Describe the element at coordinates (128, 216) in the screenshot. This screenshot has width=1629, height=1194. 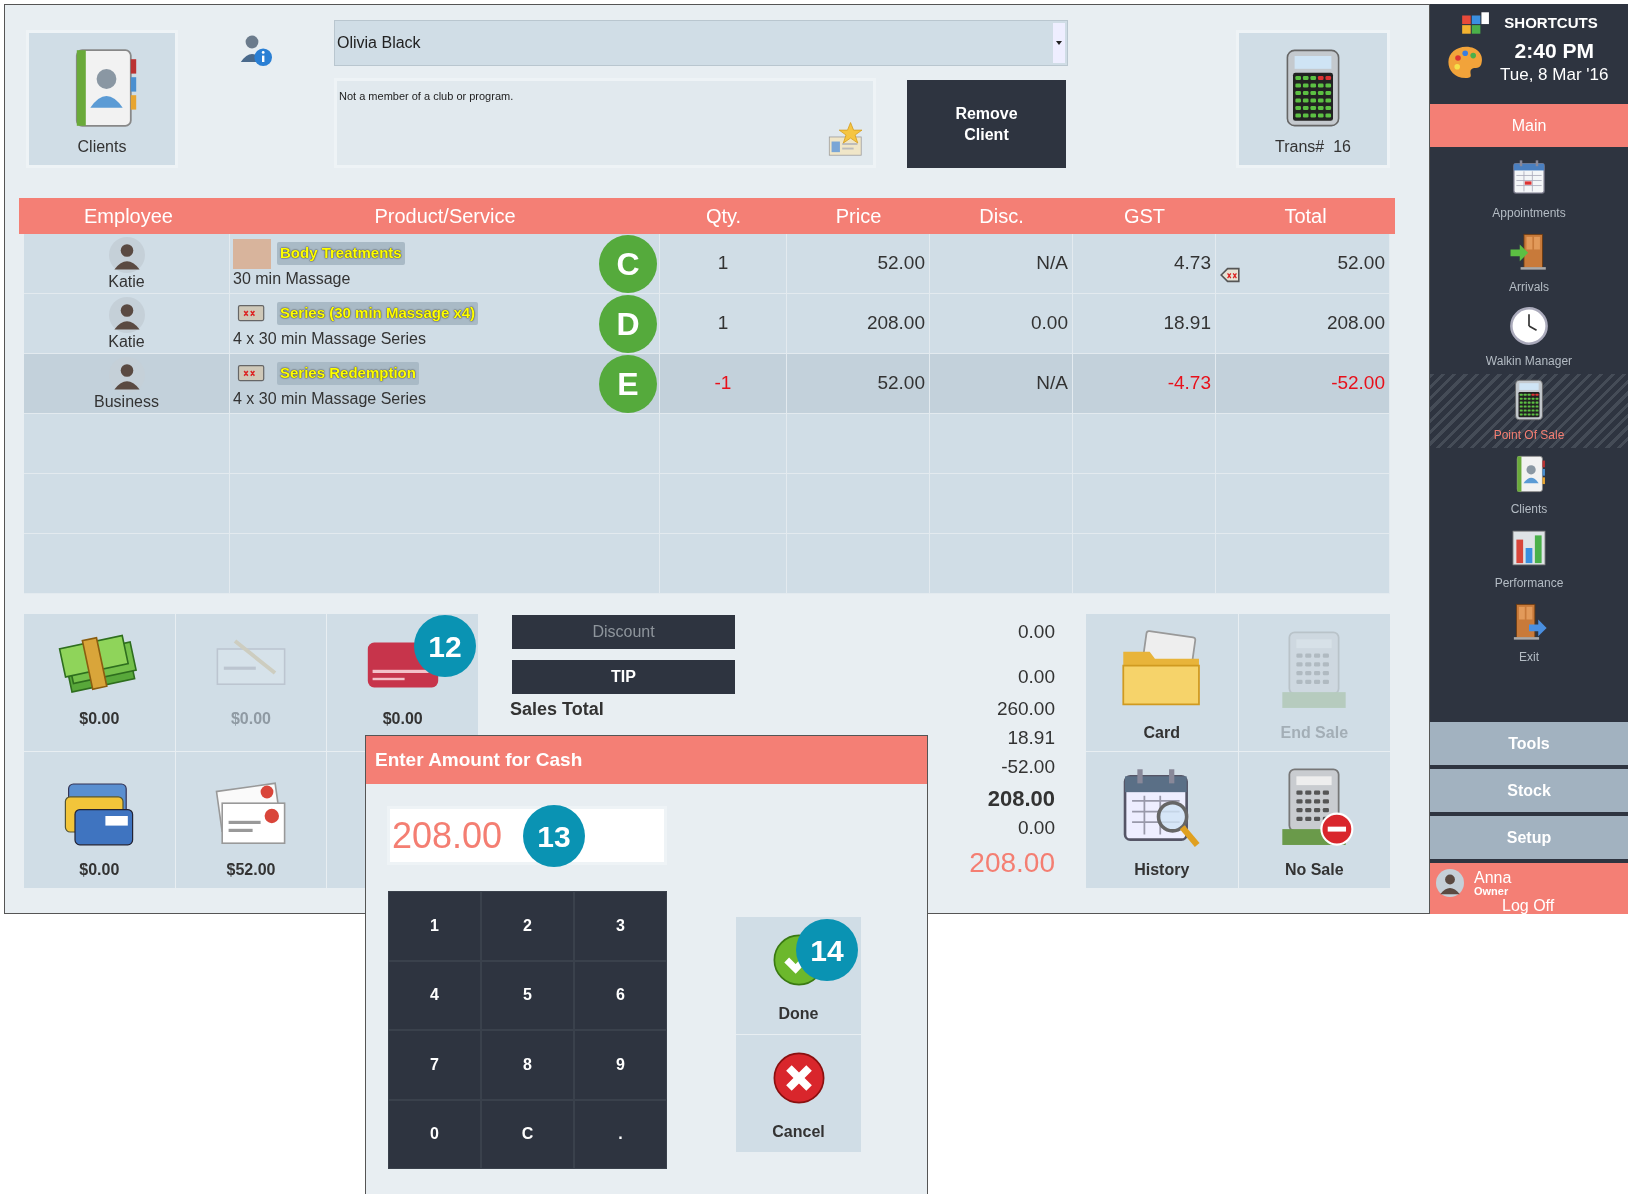
I see `column-header: Employee` at that location.